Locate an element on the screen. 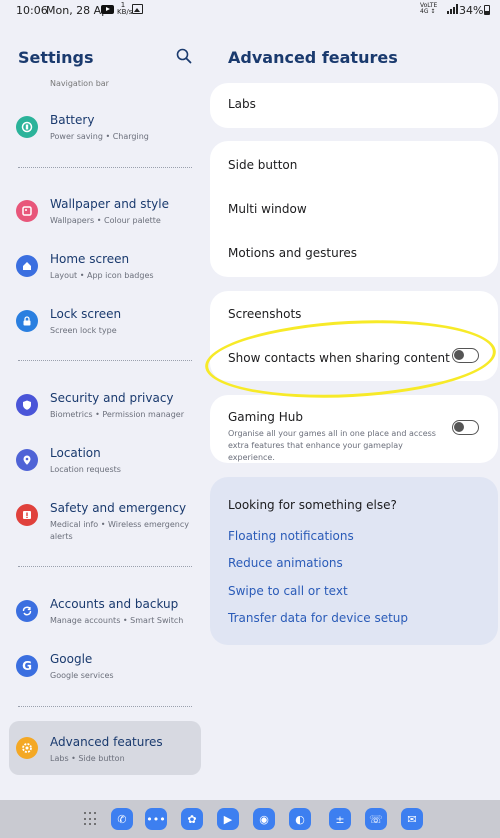  play-store-icon: ▶ is located at coordinates (228, 819).